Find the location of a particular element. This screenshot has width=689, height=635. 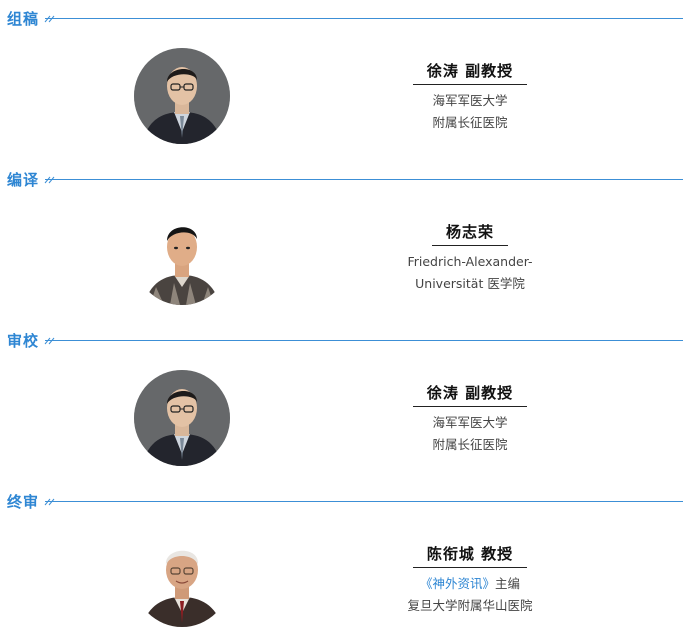

section-title: 审校 is located at coordinates (23, 341).